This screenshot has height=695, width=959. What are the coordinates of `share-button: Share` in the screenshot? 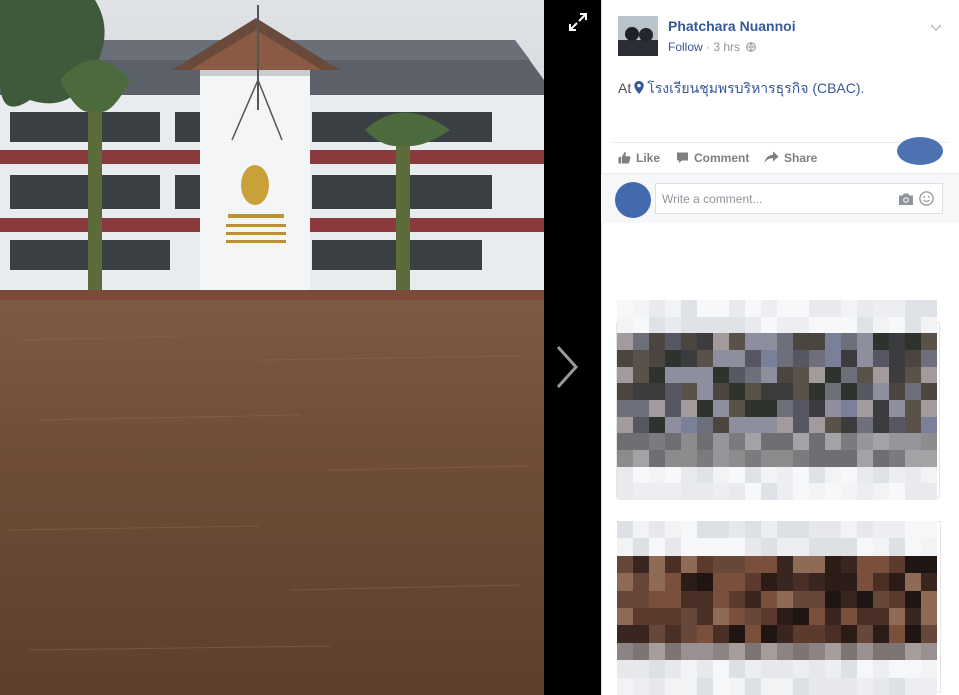 It's located at (790, 158).